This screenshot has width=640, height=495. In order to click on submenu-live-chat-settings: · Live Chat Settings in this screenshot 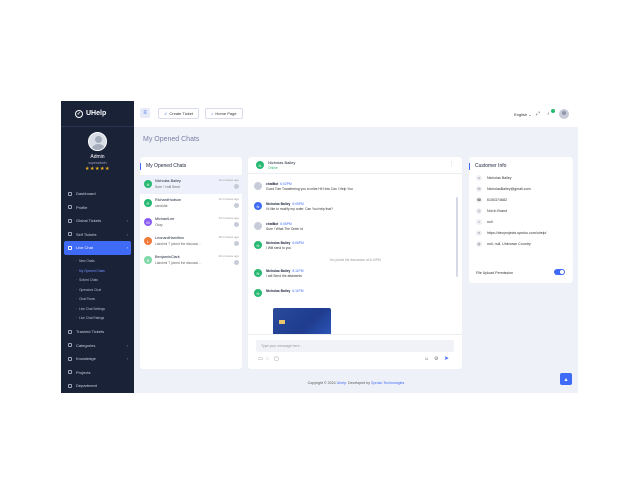, I will do `click(97, 309)`.